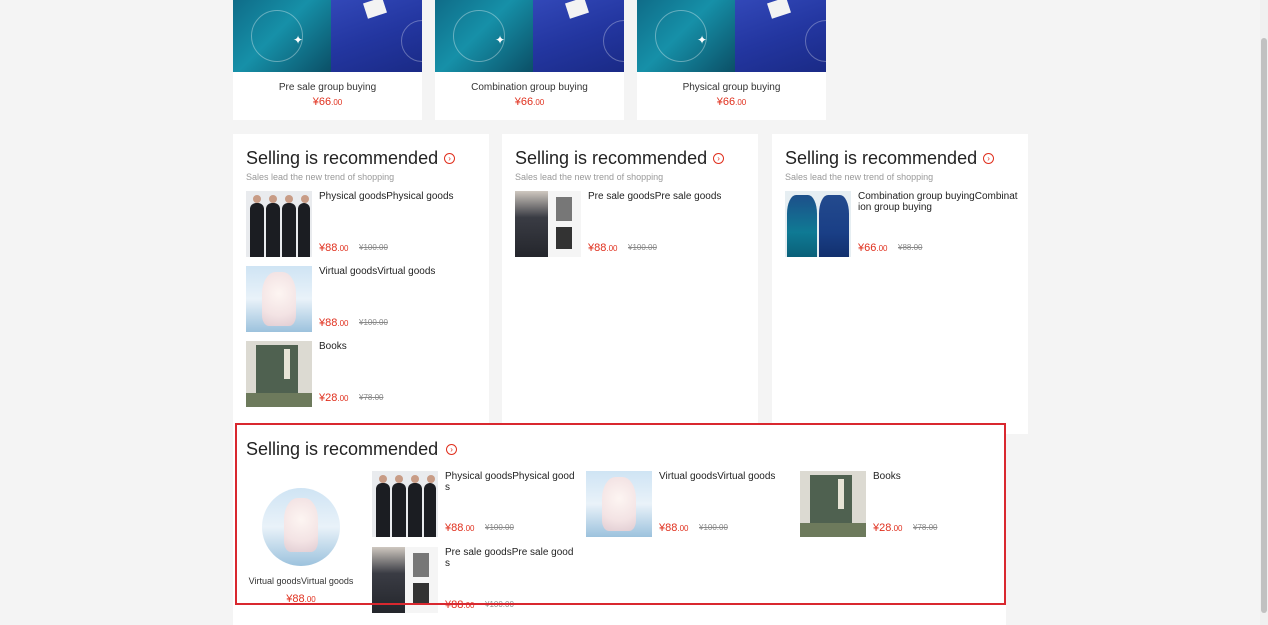  I want to click on group-card-combination: ✦ Combination group buying ¥66.00, so click(529, 60).